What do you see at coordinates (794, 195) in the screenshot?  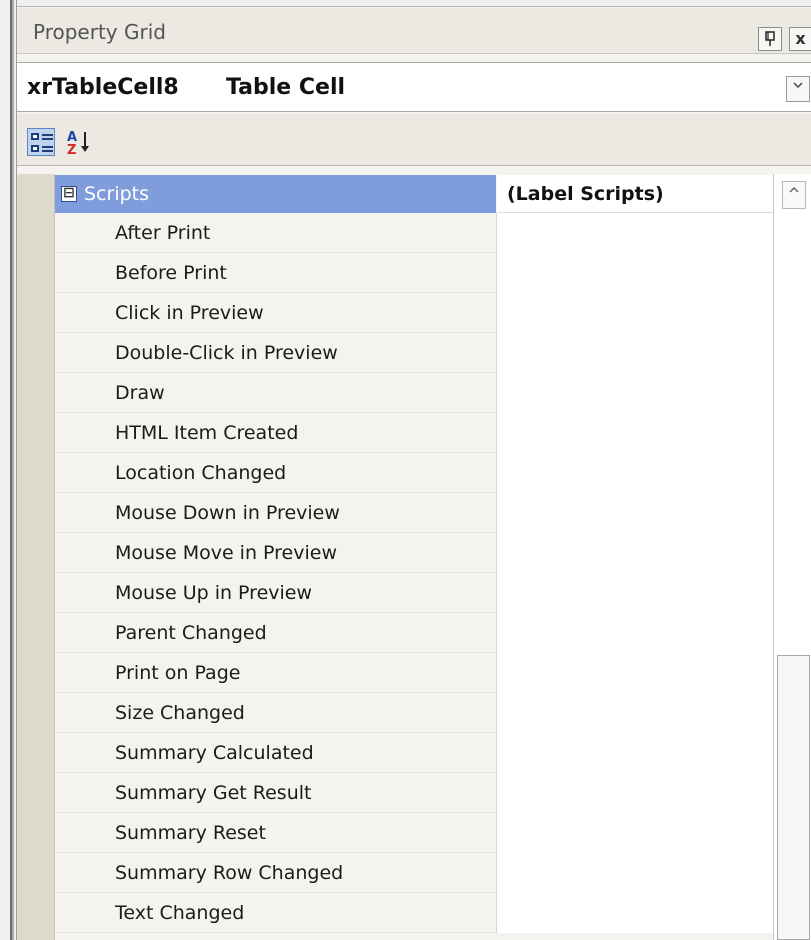 I see `scroll-up-button` at bounding box center [794, 195].